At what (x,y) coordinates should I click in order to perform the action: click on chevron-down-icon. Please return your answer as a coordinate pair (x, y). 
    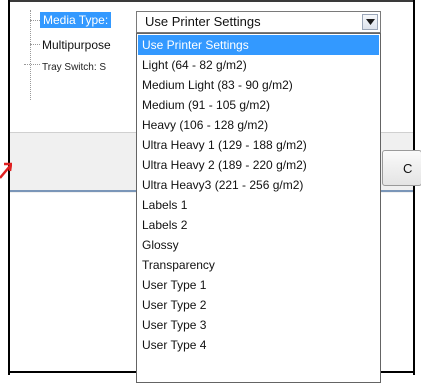
    Looking at the image, I should click on (370, 22).